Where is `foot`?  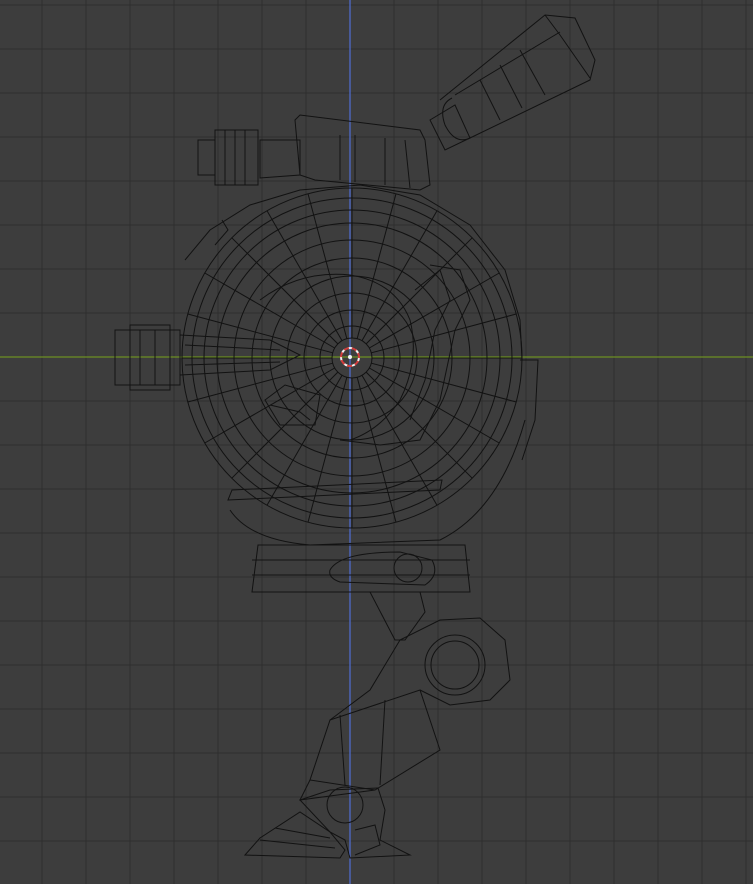 foot is located at coordinates (327, 822).